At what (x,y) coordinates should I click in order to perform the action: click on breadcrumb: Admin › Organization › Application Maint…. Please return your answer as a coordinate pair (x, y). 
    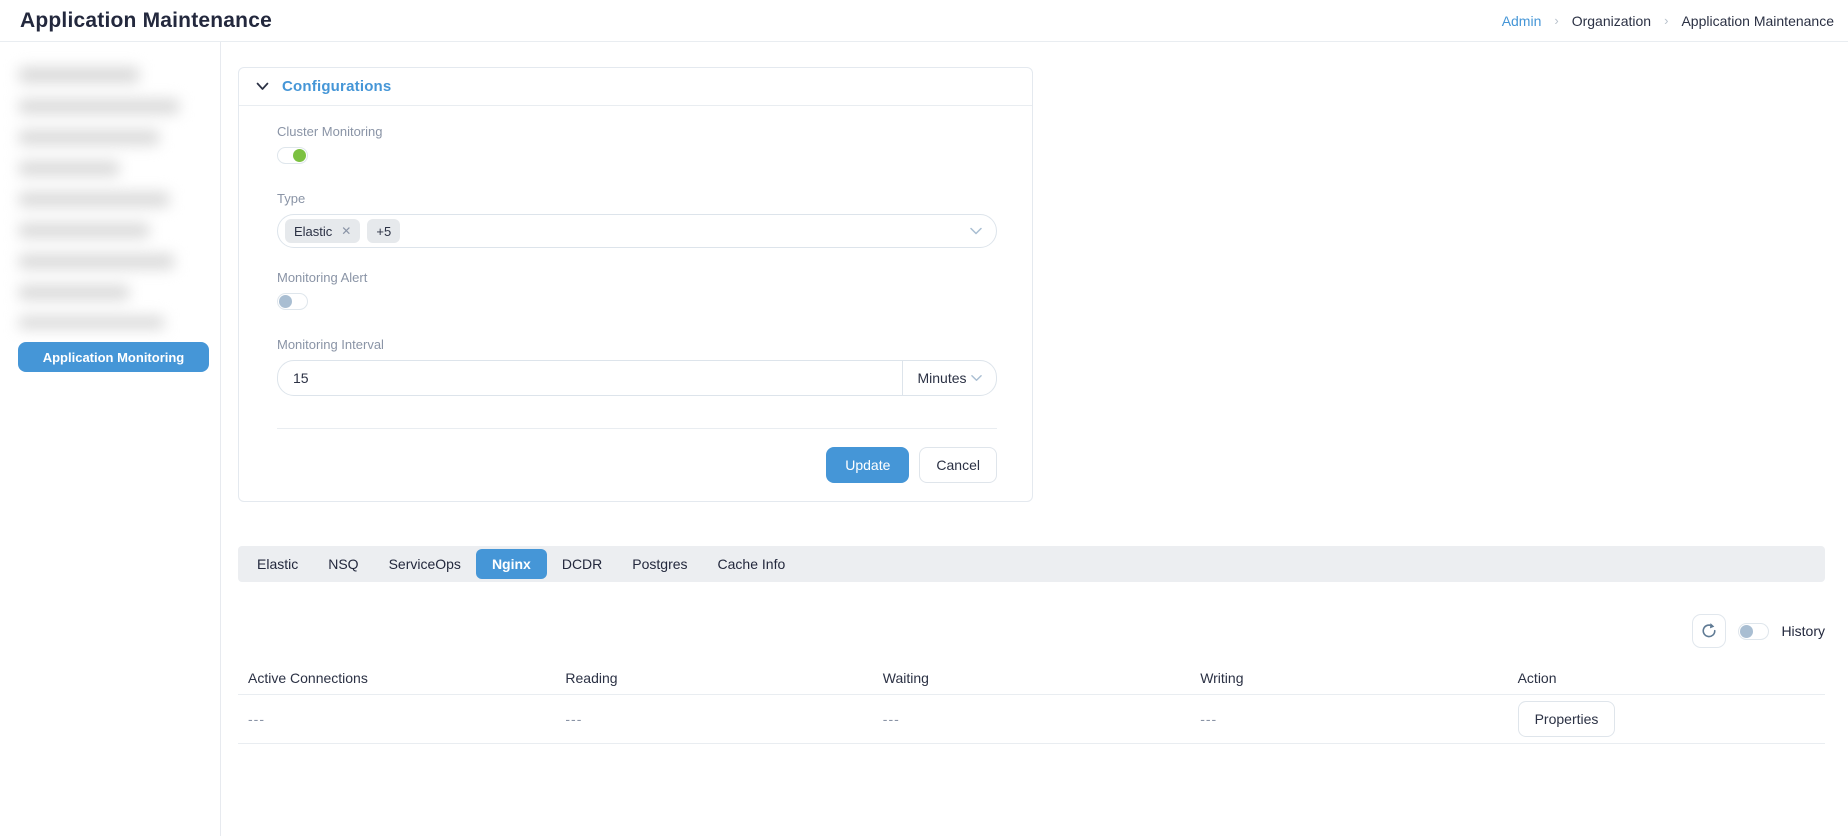
    Looking at the image, I should click on (1668, 21).